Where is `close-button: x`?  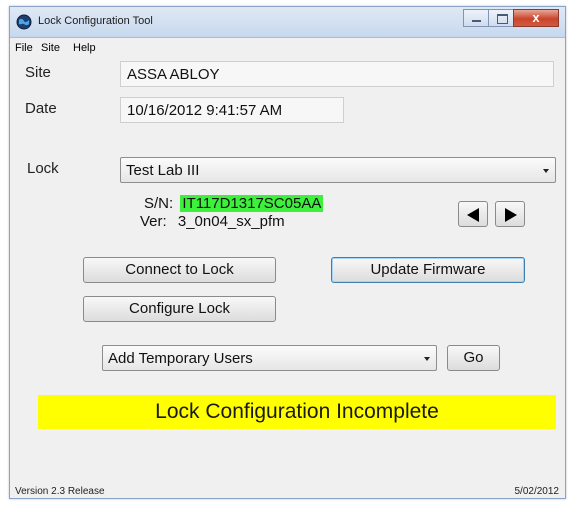 close-button: x is located at coordinates (536, 18).